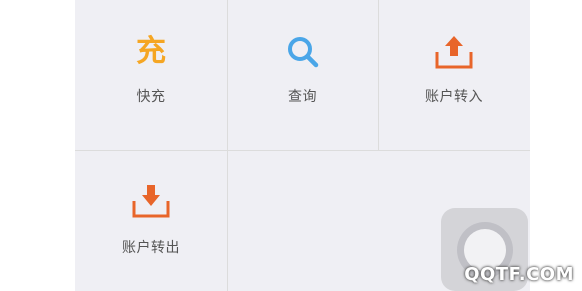  Describe the element at coordinates (454, 52) in the screenshot. I see `transfer-in-icon` at that location.